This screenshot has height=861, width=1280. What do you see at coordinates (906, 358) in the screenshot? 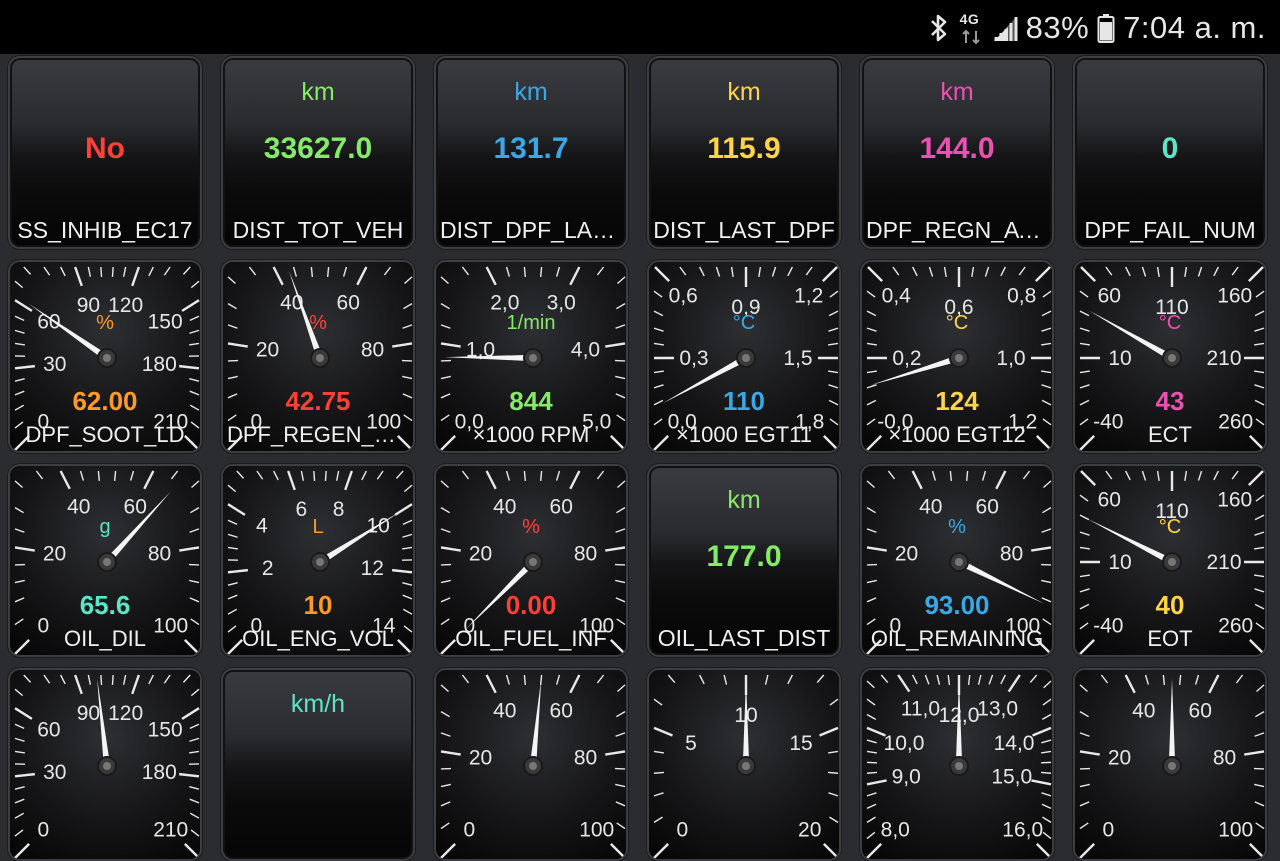
I see `gauge-tick-label: 0,2` at bounding box center [906, 358].